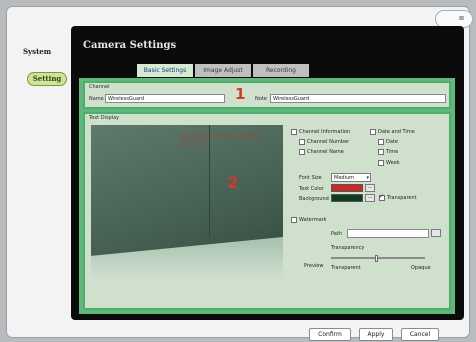 The width and height of the screenshot is (476, 342). Describe the element at coordinates (330, 334) in the screenshot. I see `confirm-button: Confirm` at that location.